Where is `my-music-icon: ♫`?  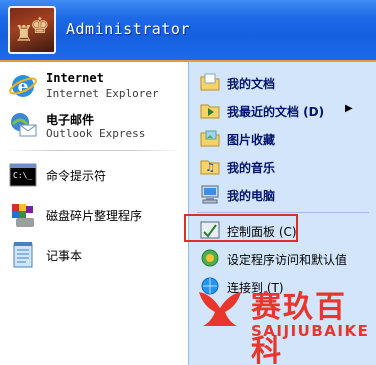
my-music-icon: ♫ is located at coordinates (210, 167).